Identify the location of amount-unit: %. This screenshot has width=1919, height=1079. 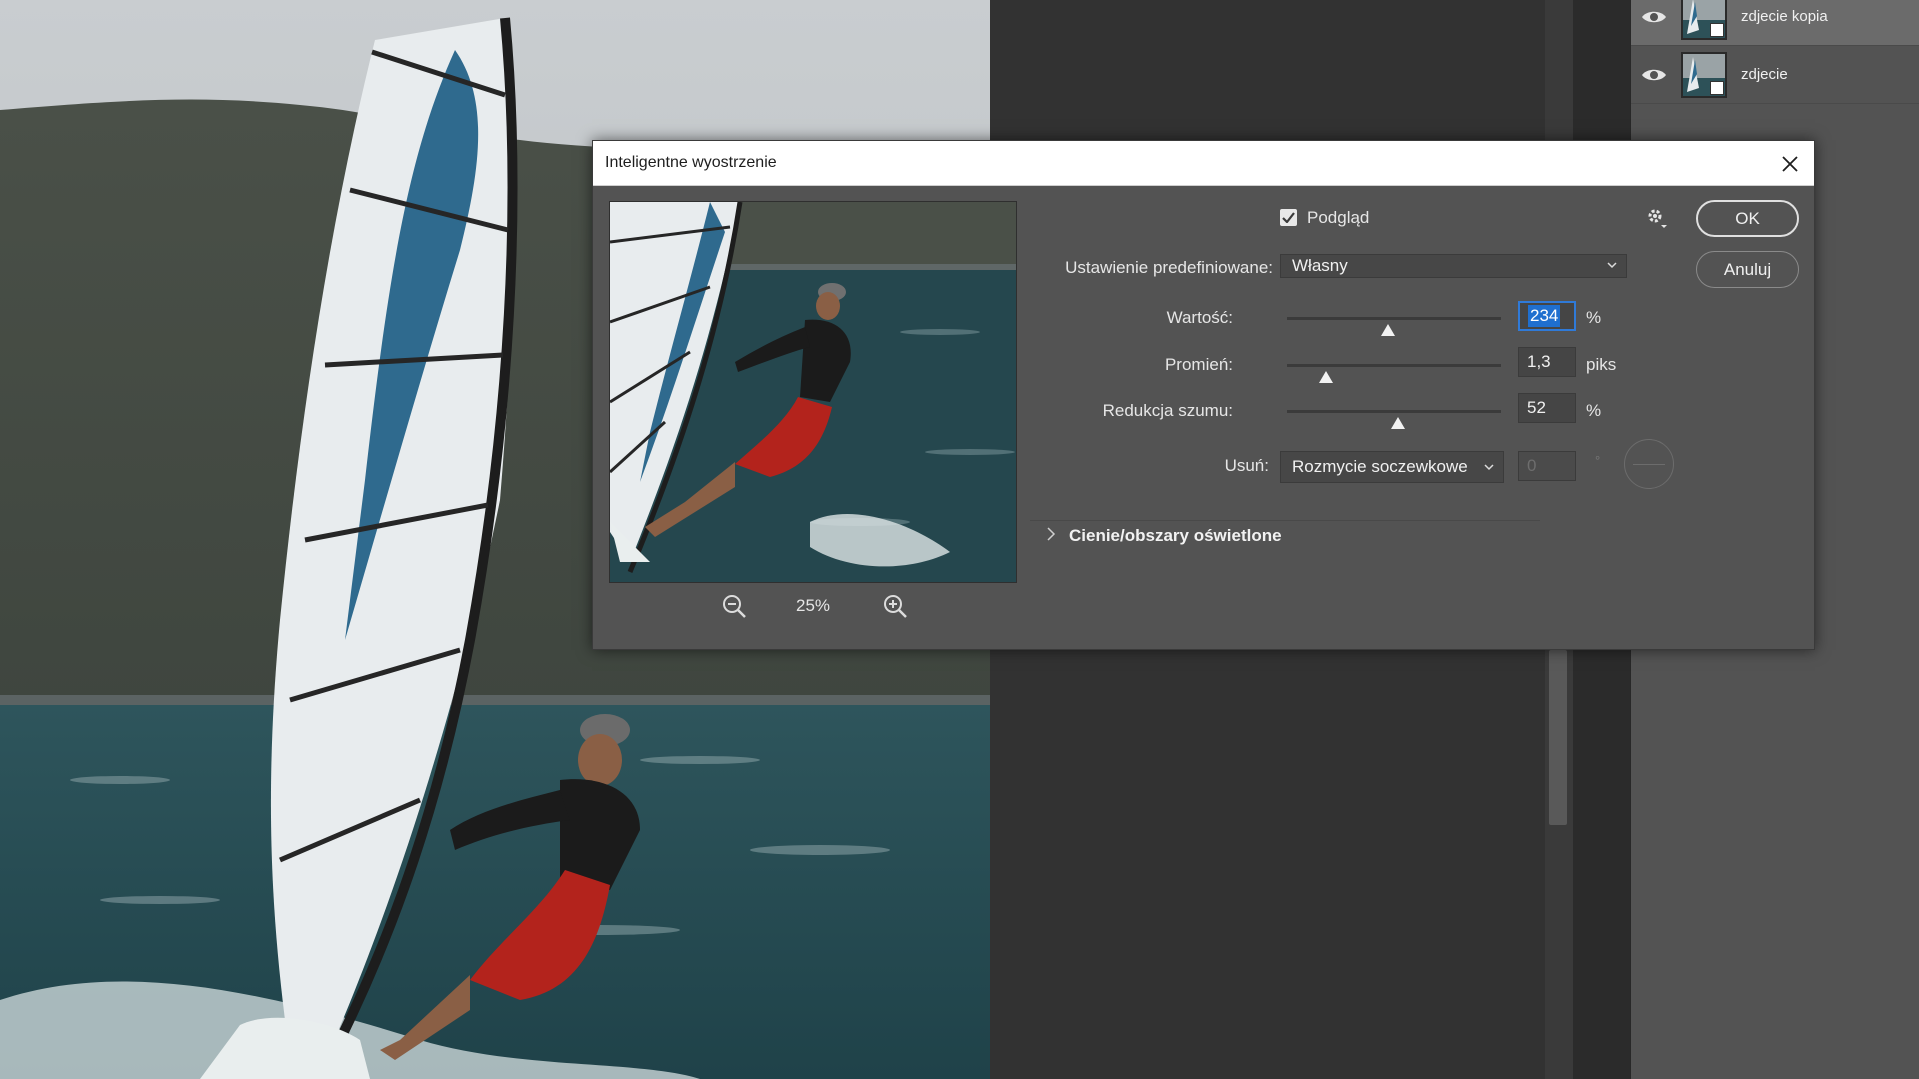
(1594, 317).